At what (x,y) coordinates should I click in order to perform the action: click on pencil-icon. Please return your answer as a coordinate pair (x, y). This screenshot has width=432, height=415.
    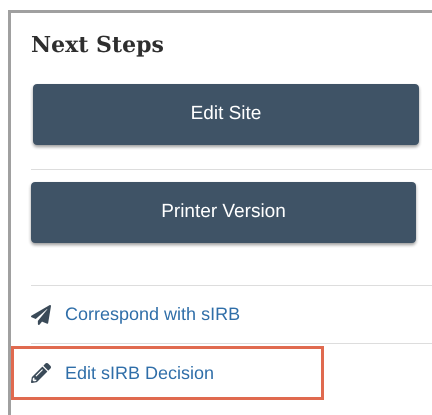
    Looking at the image, I should click on (41, 373).